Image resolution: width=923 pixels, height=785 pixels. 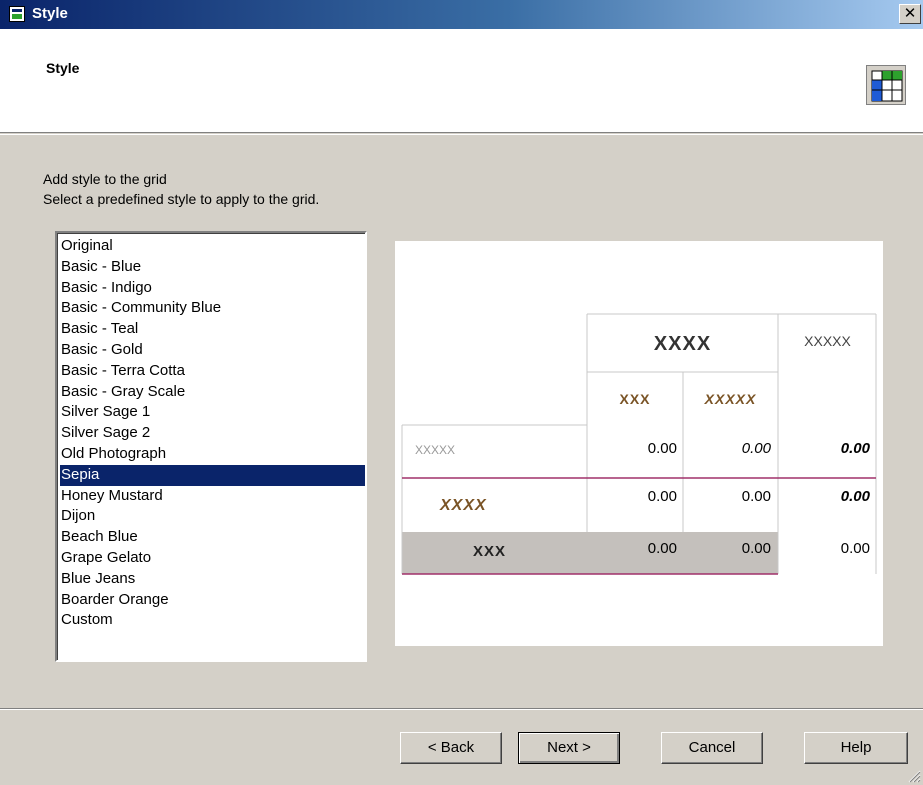 What do you see at coordinates (212, 558) in the screenshot?
I see `style-list-item: Grape Gelato` at bounding box center [212, 558].